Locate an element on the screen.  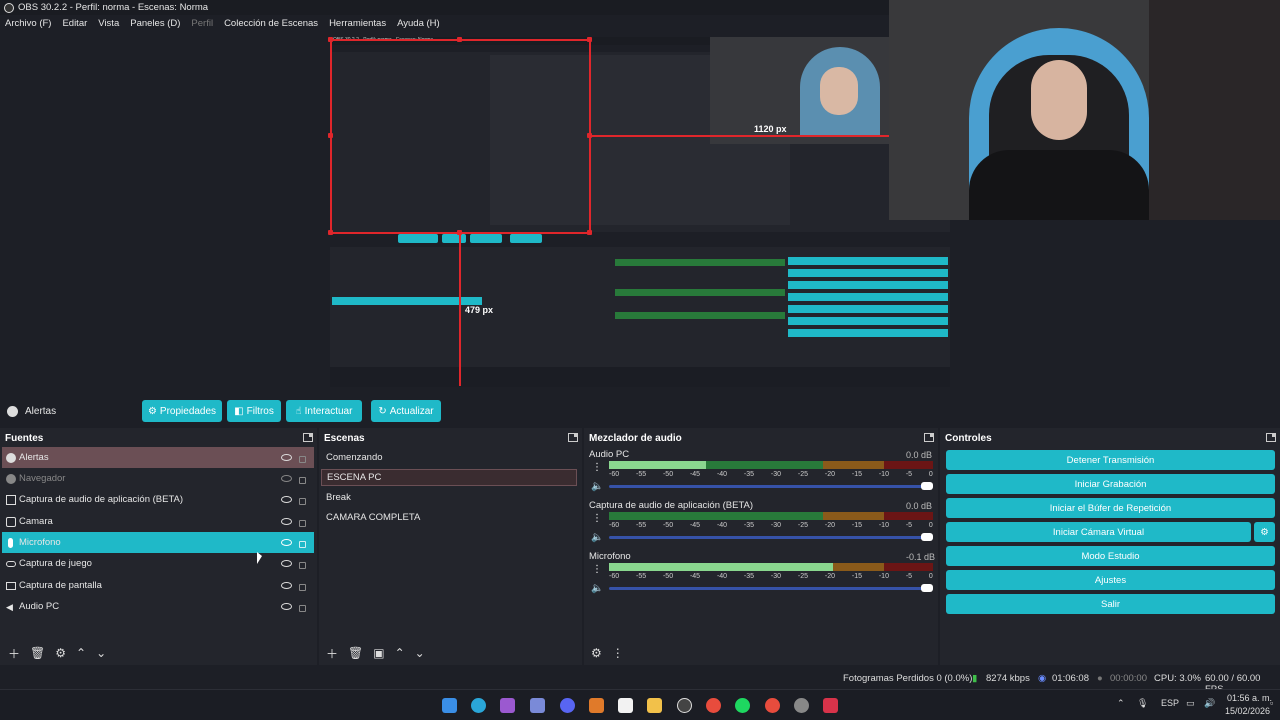
scene-item: Break is located at coordinates (449, 497).